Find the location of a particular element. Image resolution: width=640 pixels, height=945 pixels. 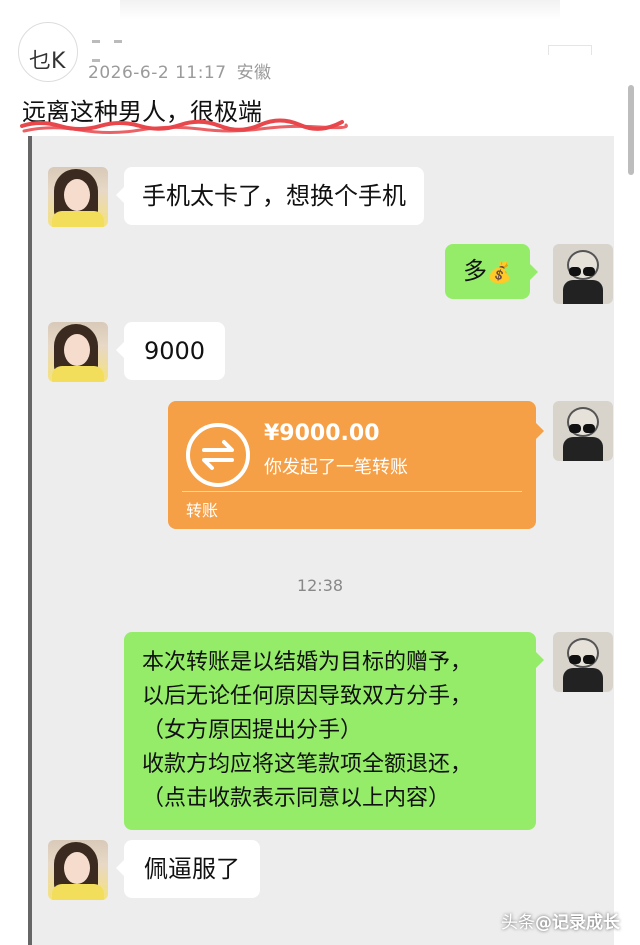

post-meta: 2026-6-2 11:17 安徽 is located at coordinates (180, 70).